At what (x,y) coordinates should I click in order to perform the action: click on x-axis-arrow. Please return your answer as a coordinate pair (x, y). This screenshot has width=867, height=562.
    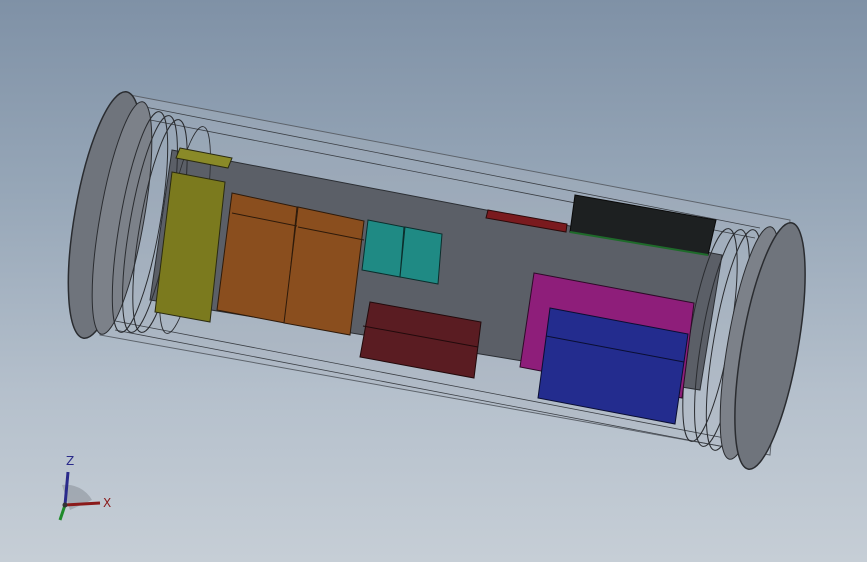
    Looking at the image, I should click on (82, 504).